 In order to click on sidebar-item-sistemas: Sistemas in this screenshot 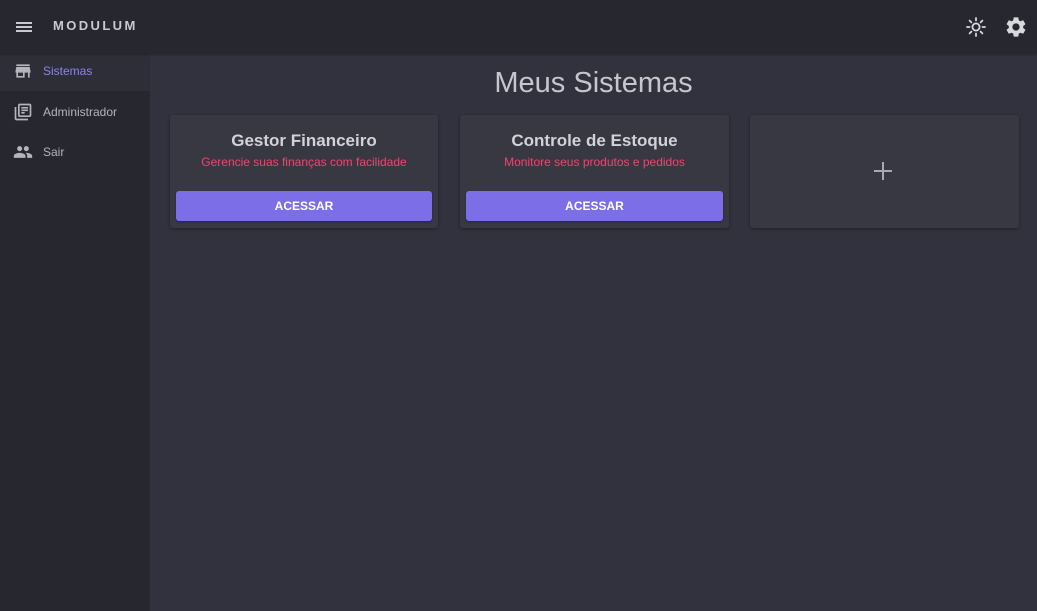, I will do `click(75, 72)`.